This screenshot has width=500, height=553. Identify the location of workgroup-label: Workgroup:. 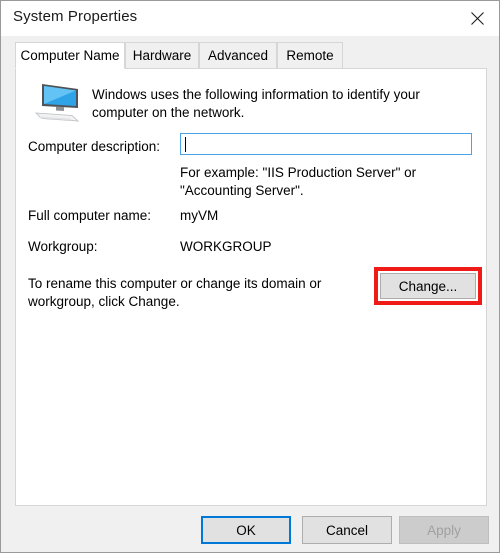
(63, 246).